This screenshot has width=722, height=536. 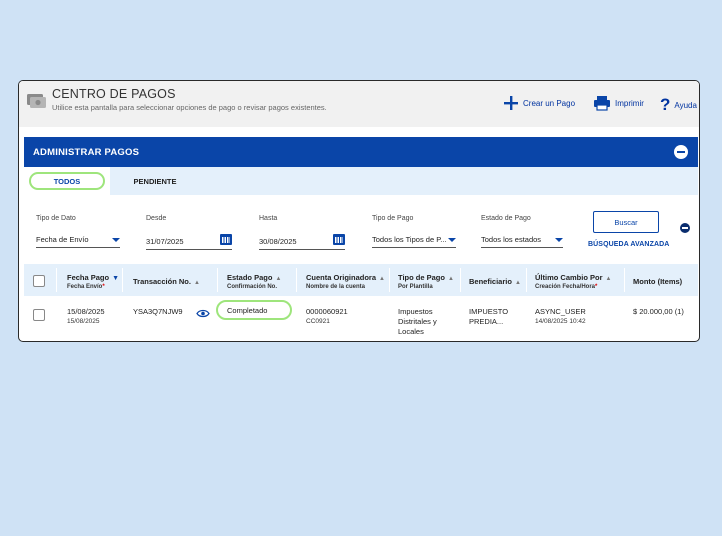 I want to click on estado-pago-select: Todos los estados, so click(x=522, y=241).